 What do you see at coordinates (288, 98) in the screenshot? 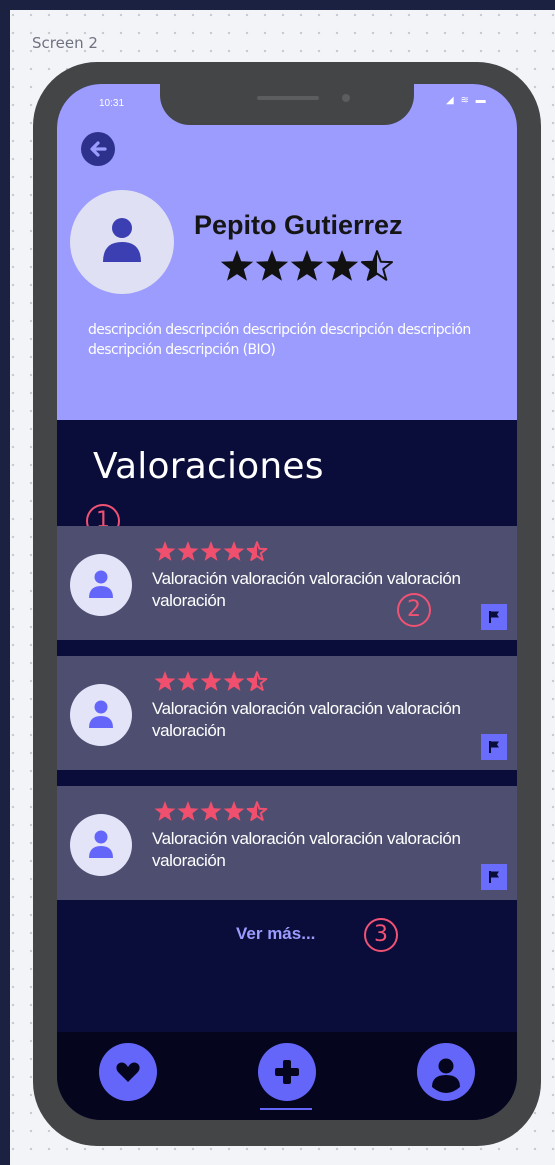
I see `speaker-grille` at bounding box center [288, 98].